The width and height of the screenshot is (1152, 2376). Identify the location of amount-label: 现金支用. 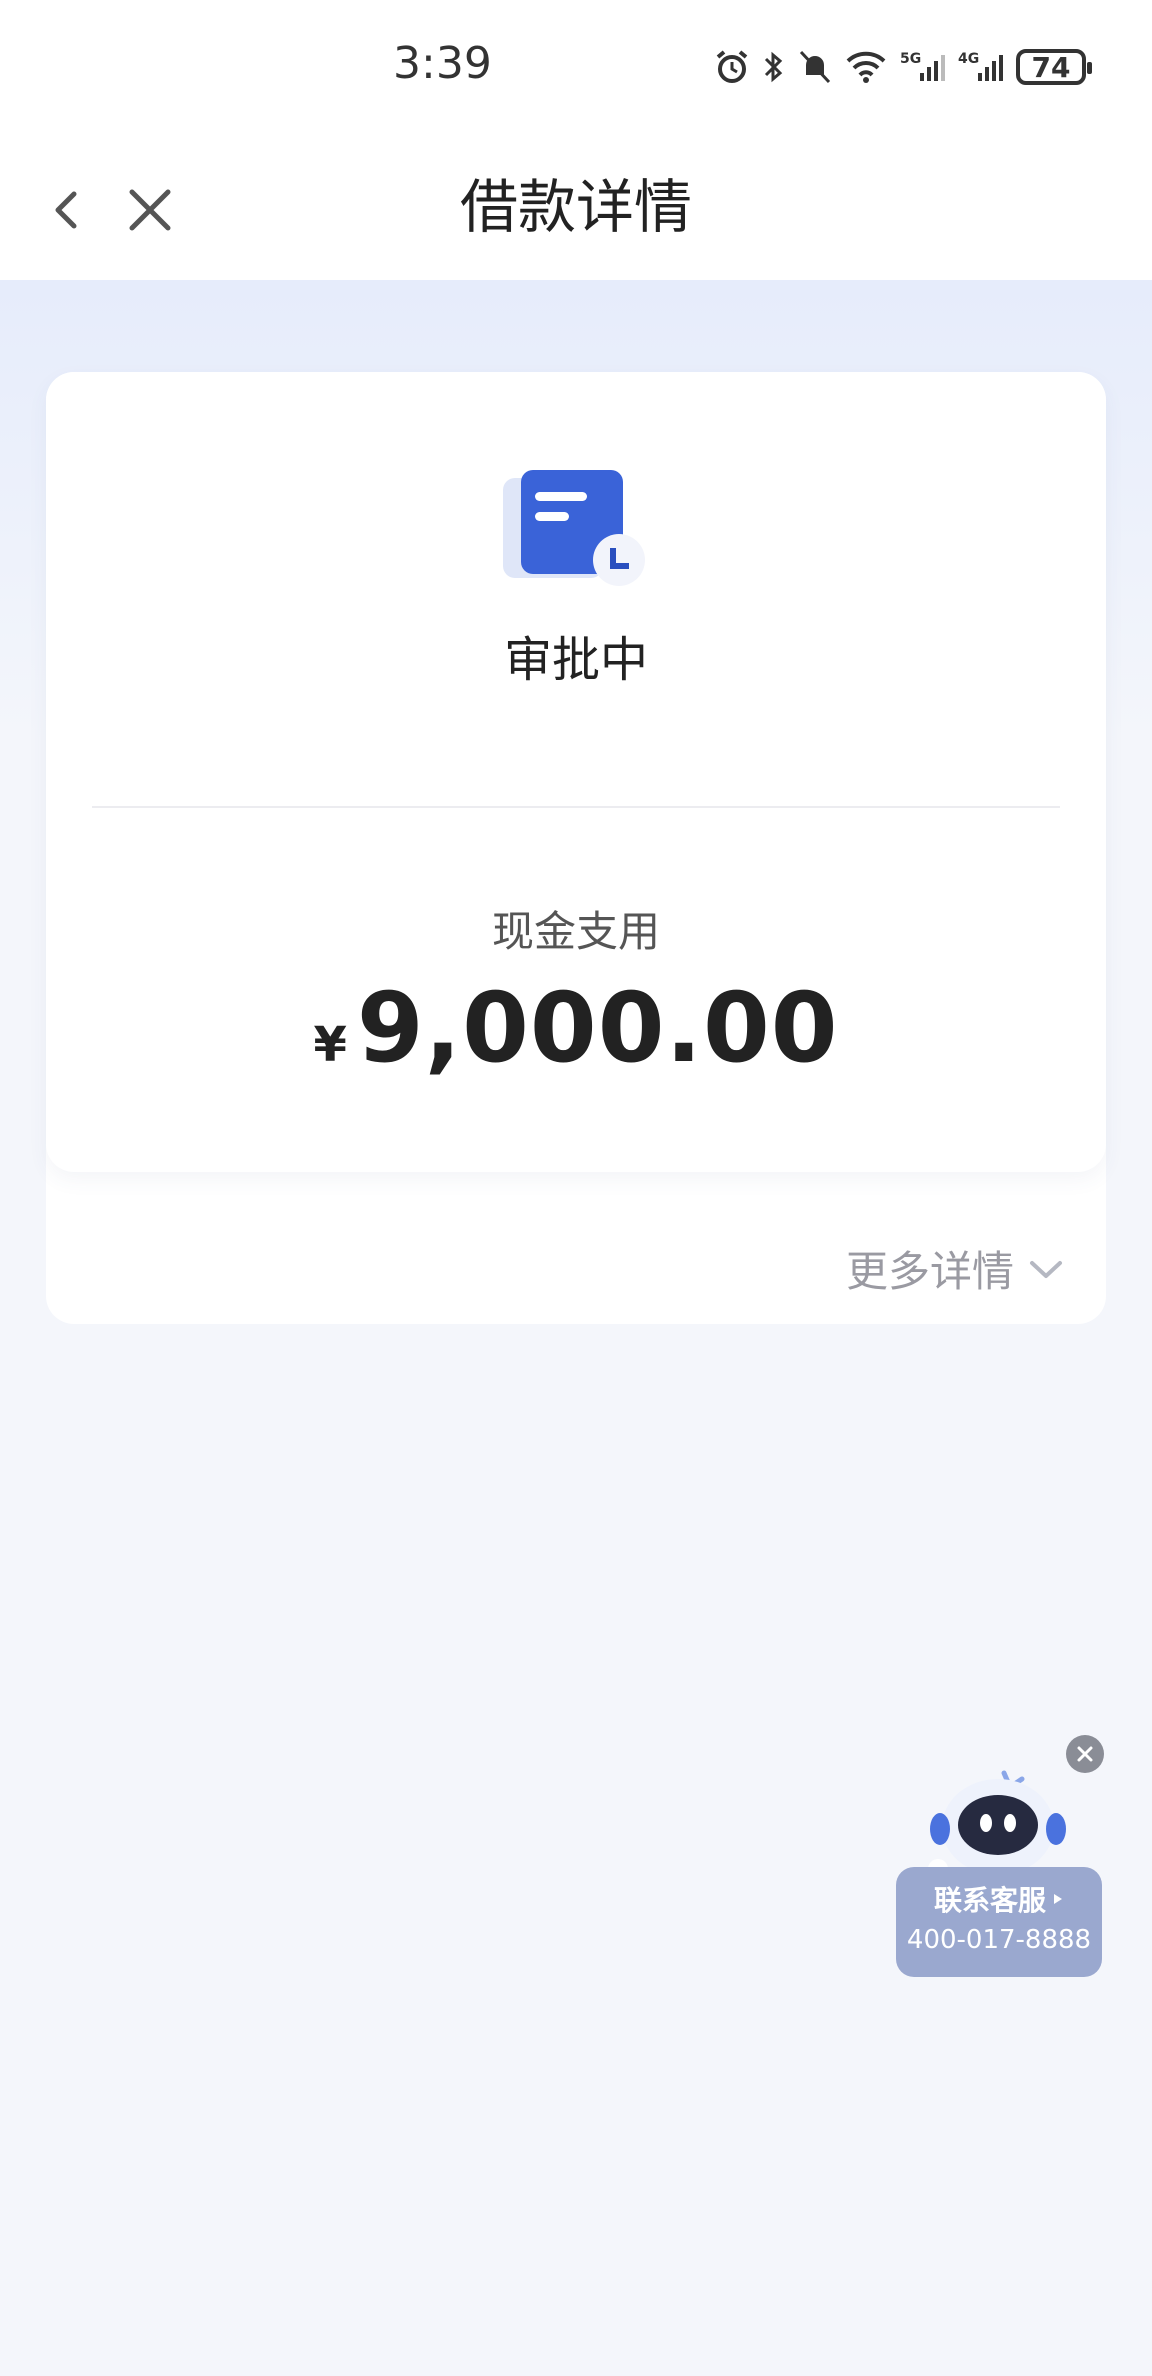
(575, 931).